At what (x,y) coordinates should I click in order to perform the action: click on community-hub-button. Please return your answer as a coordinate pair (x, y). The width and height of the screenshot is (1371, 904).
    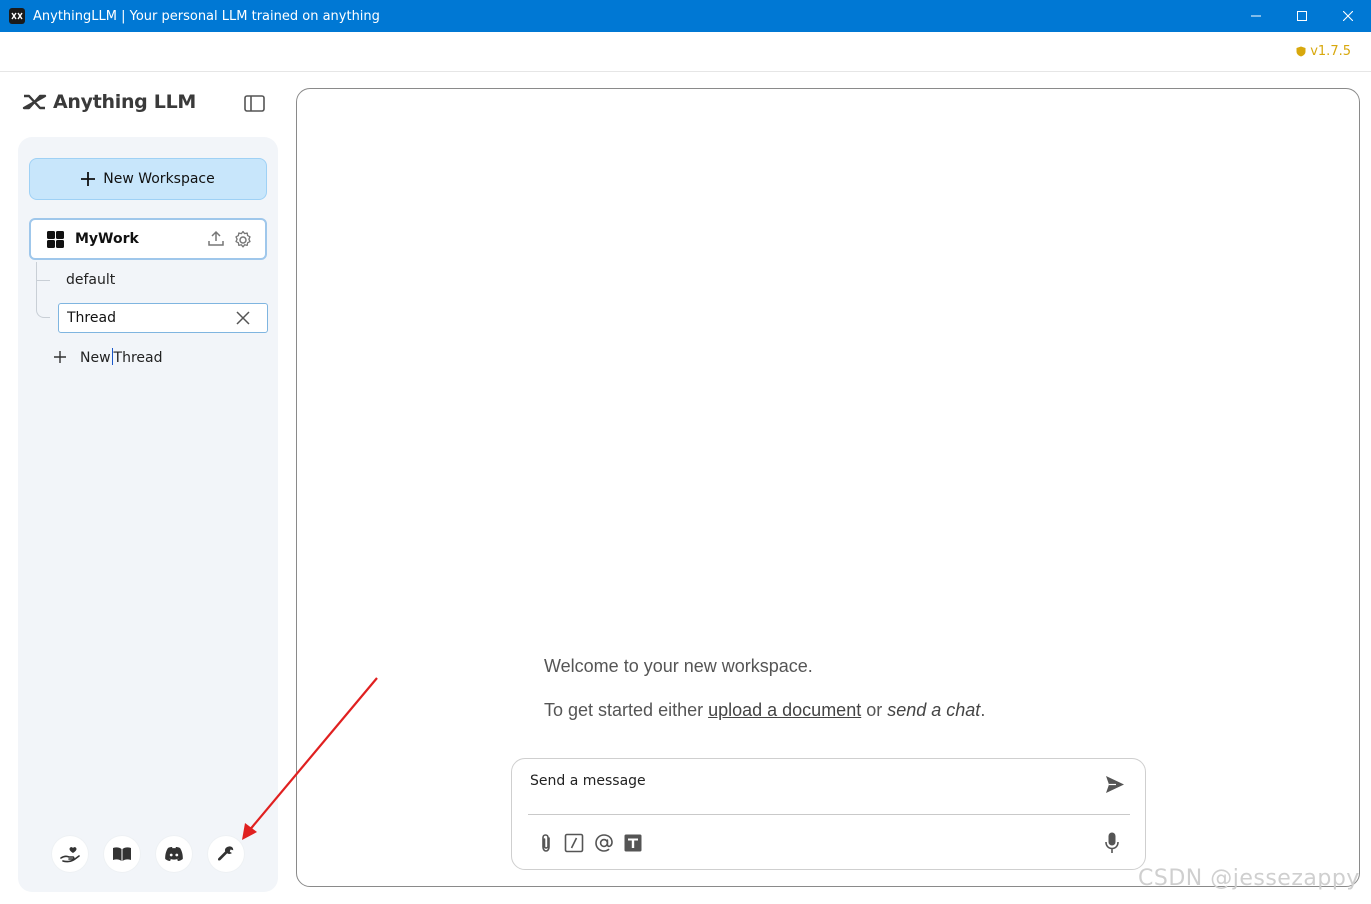
    Looking at the image, I should click on (70, 854).